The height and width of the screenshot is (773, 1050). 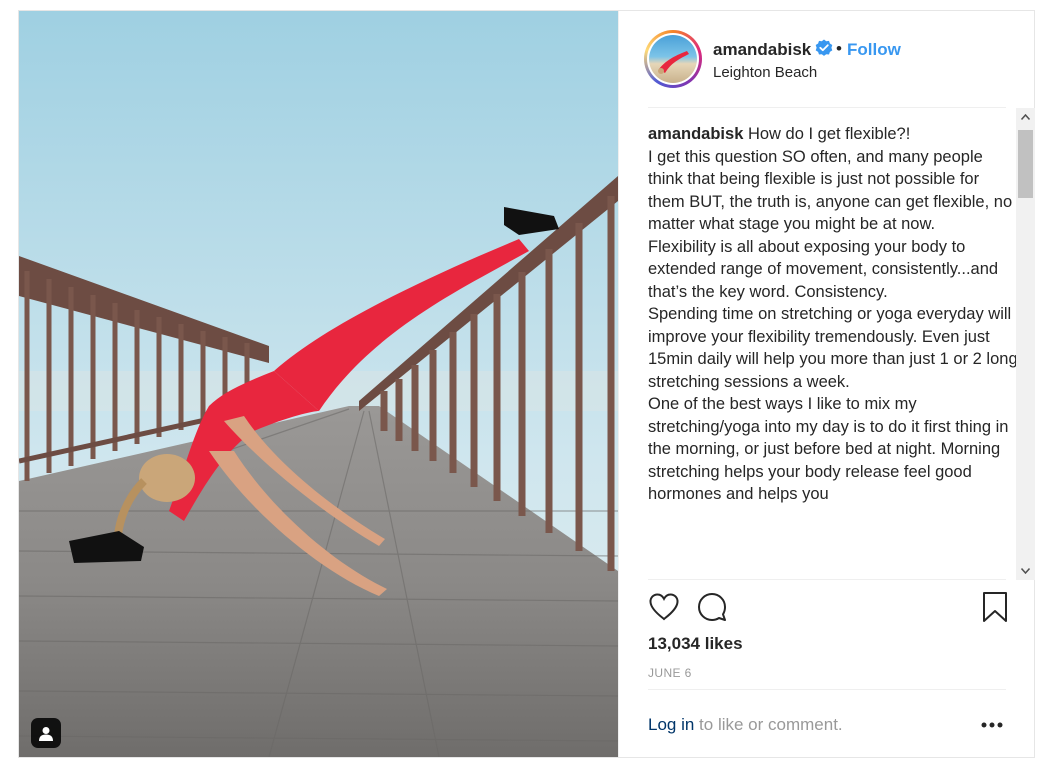 What do you see at coordinates (670, 673) in the screenshot?
I see `post-date: JUNE 6` at bounding box center [670, 673].